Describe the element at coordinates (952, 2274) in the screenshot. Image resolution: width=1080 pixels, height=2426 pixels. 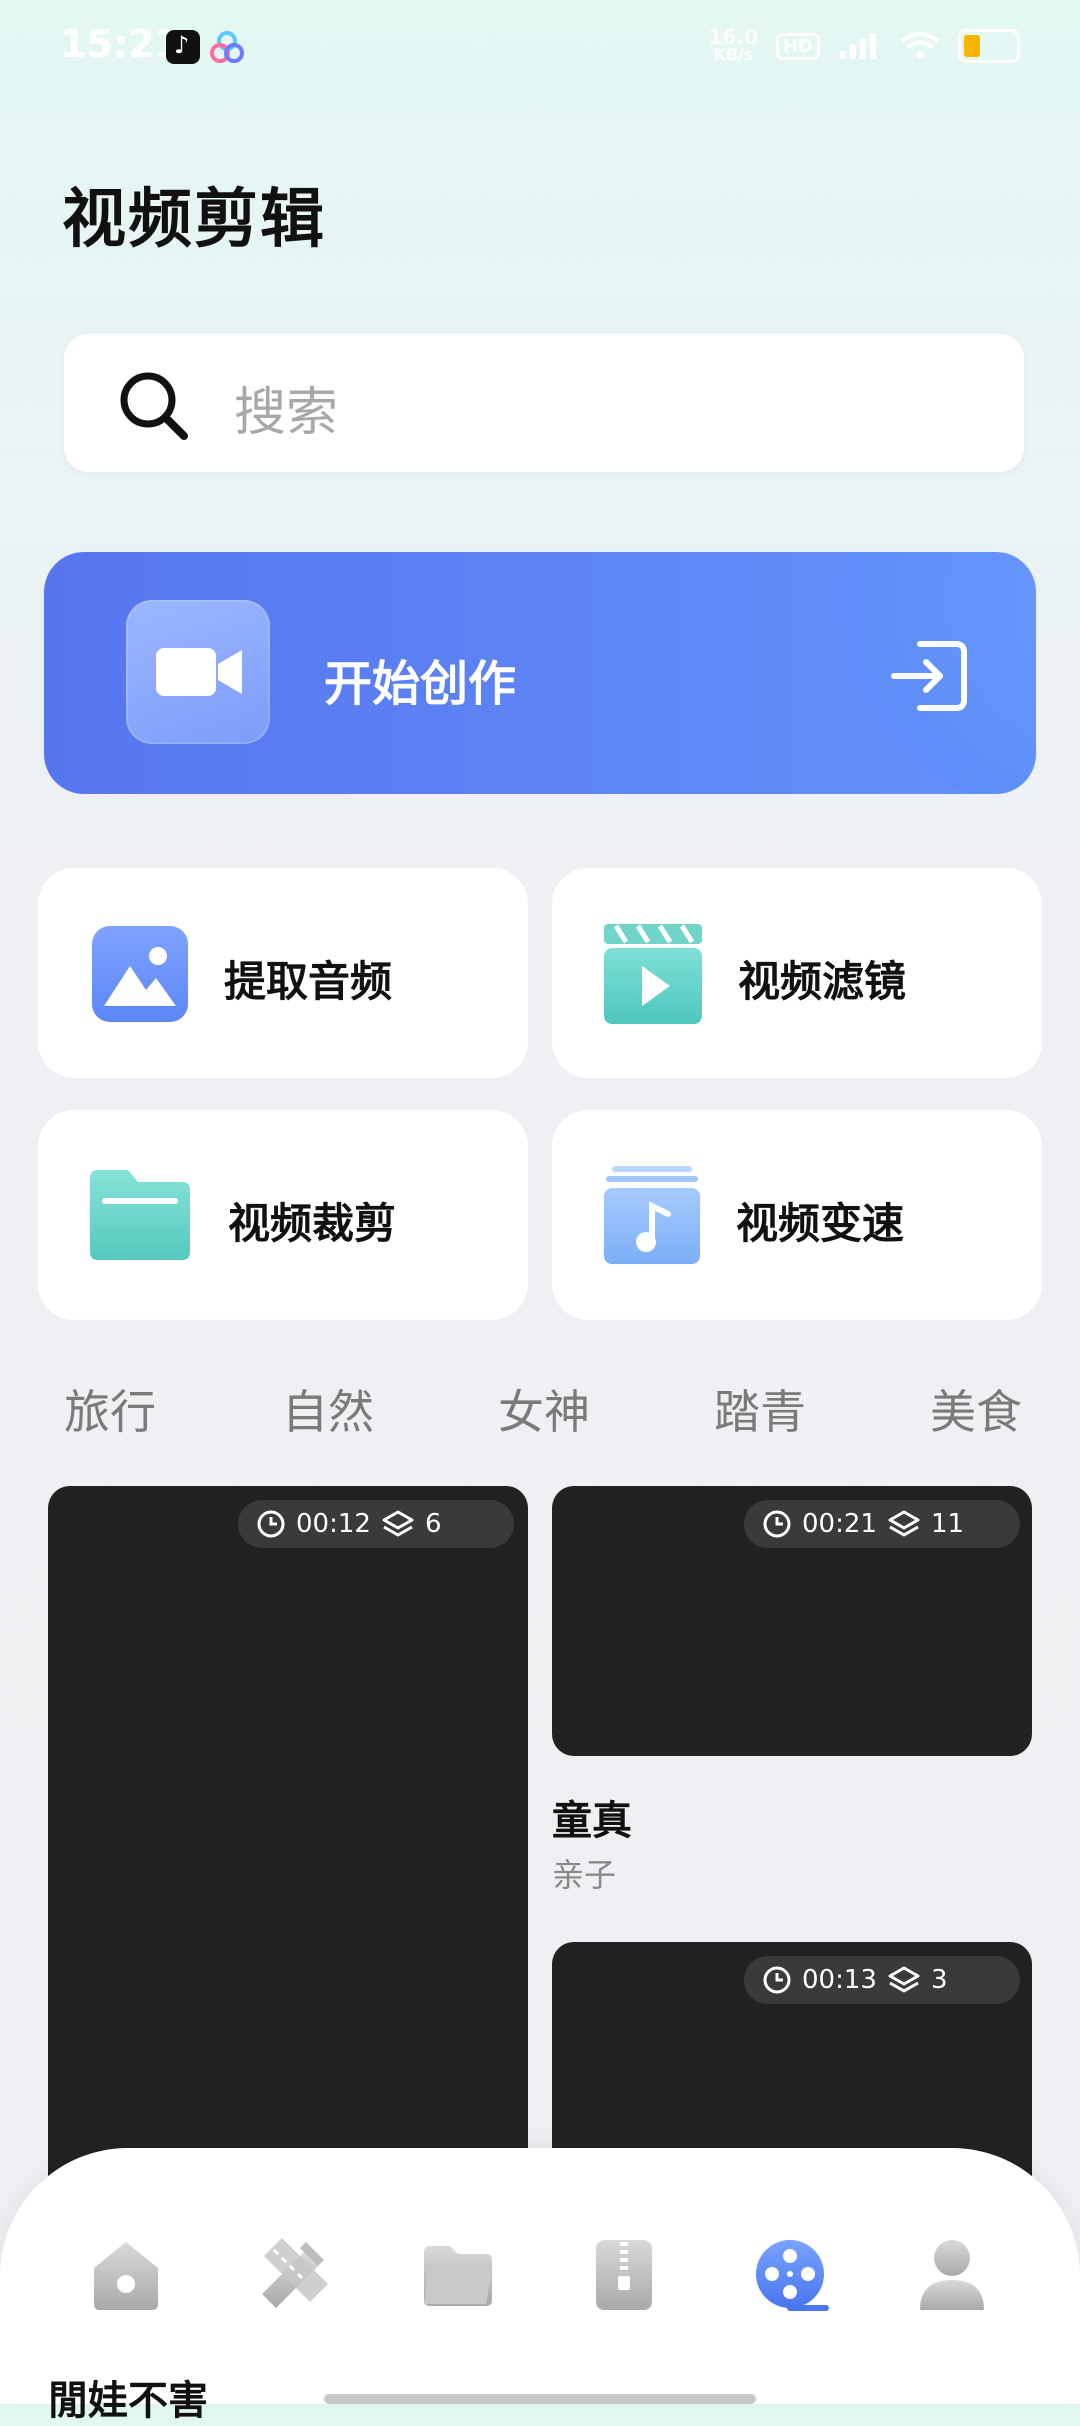
I see `user-icon` at that location.